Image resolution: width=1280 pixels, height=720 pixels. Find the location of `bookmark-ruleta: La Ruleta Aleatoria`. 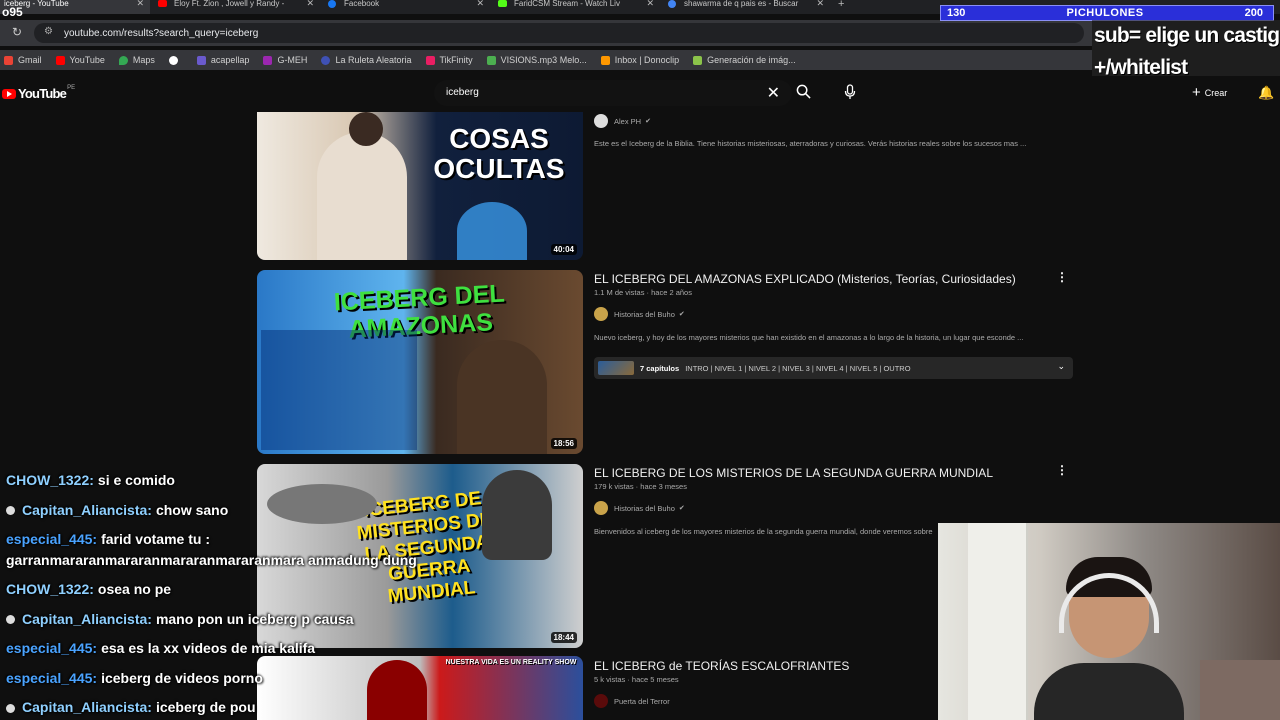

bookmark-ruleta: La Ruleta Aleatoria is located at coordinates (366, 60).